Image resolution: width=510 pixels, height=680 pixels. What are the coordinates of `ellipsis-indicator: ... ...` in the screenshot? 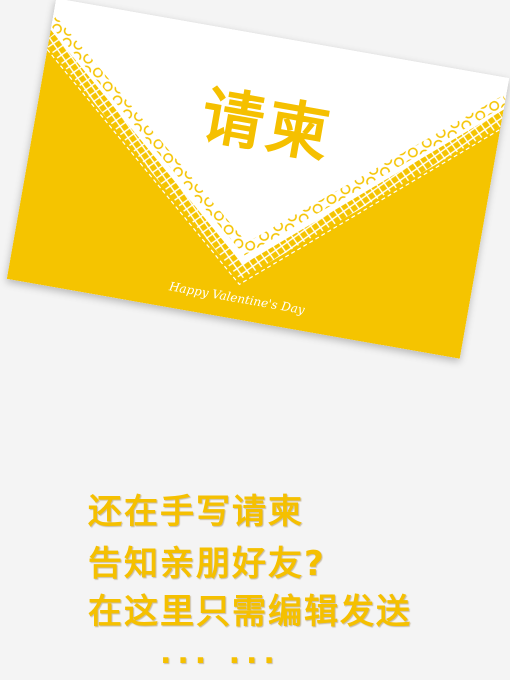 It's located at (220, 653).